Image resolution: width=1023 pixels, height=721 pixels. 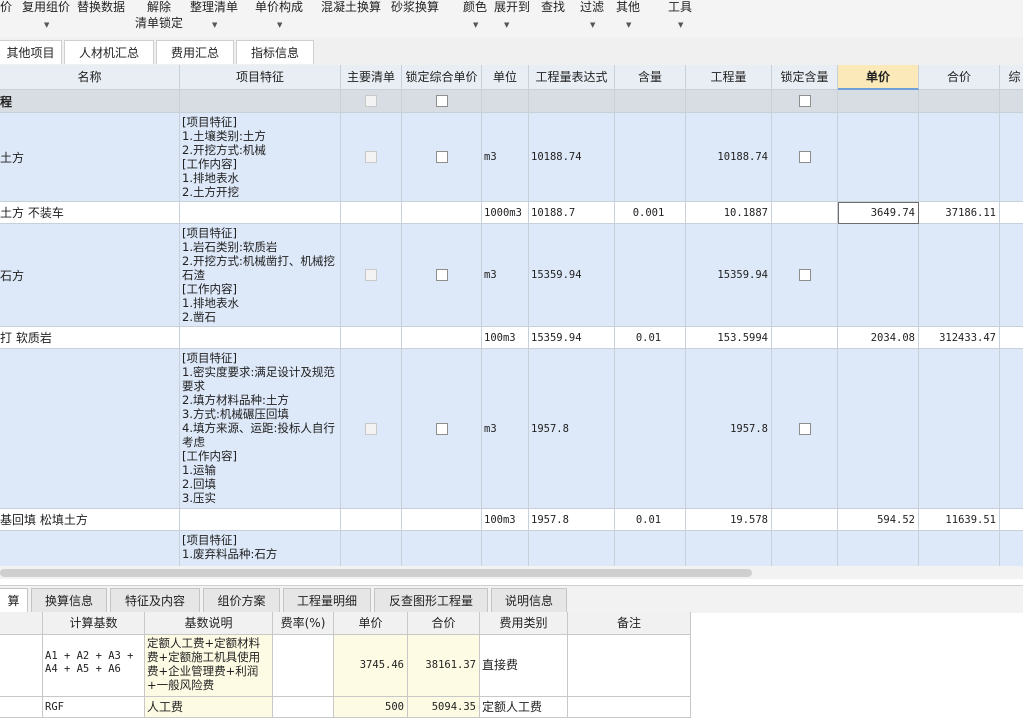 I want to click on cell-total: 11639.51, so click(x=959, y=520).